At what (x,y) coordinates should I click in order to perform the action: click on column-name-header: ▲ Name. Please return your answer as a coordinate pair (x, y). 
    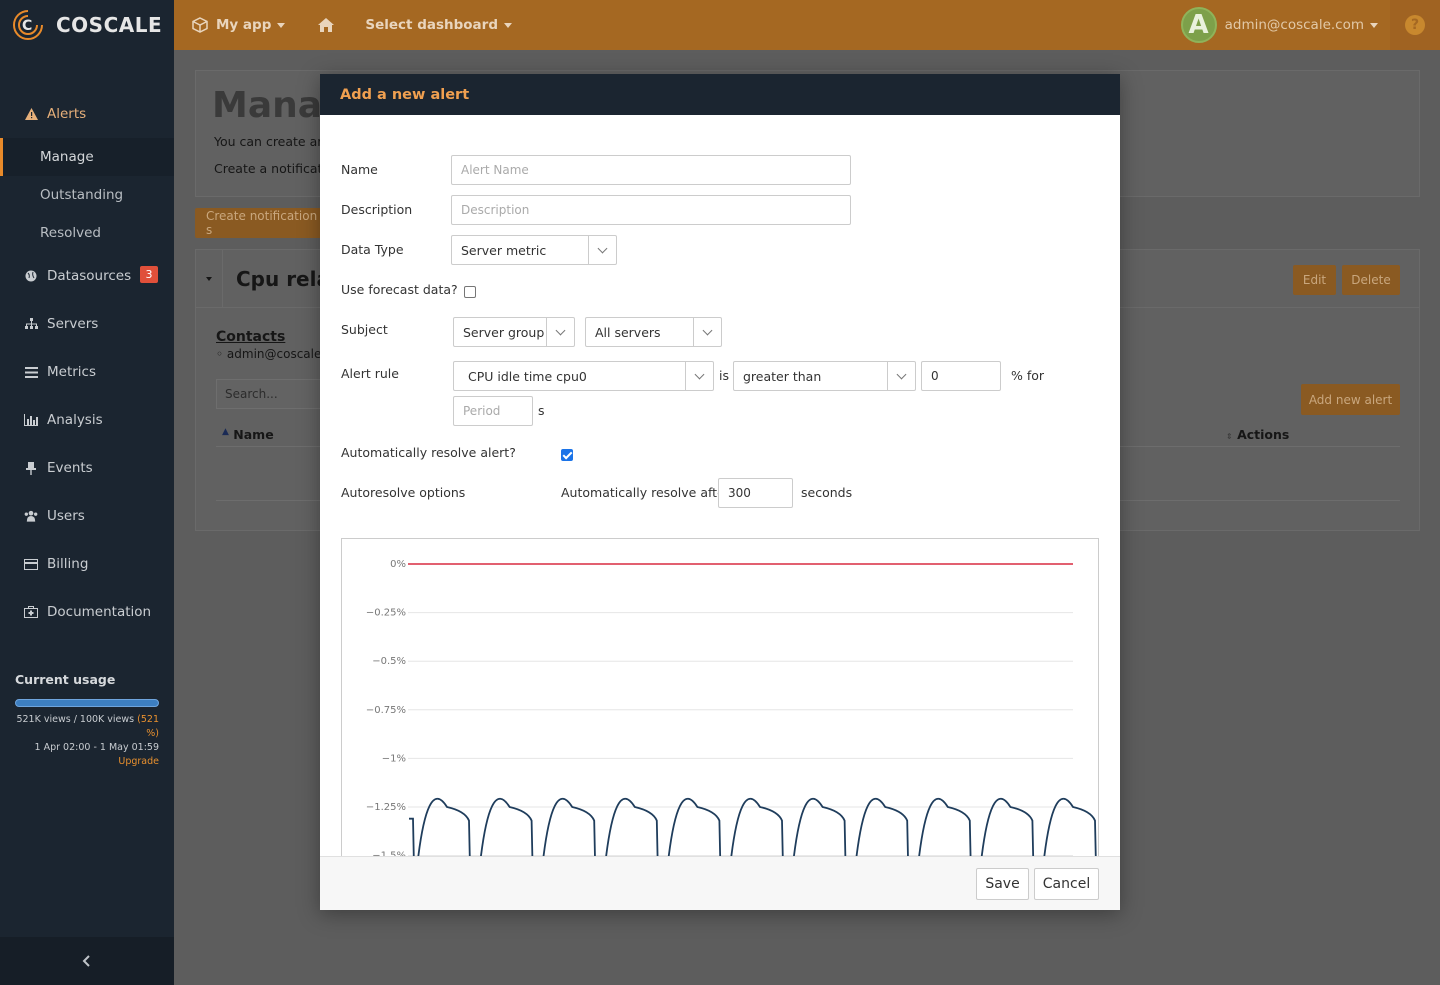
    Looking at the image, I should click on (248, 434).